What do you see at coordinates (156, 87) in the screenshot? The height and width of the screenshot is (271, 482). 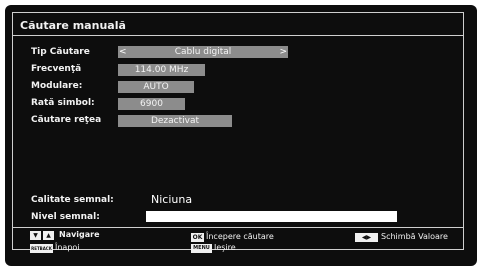 I see `modulation-field: AUTO` at bounding box center [156, 87].